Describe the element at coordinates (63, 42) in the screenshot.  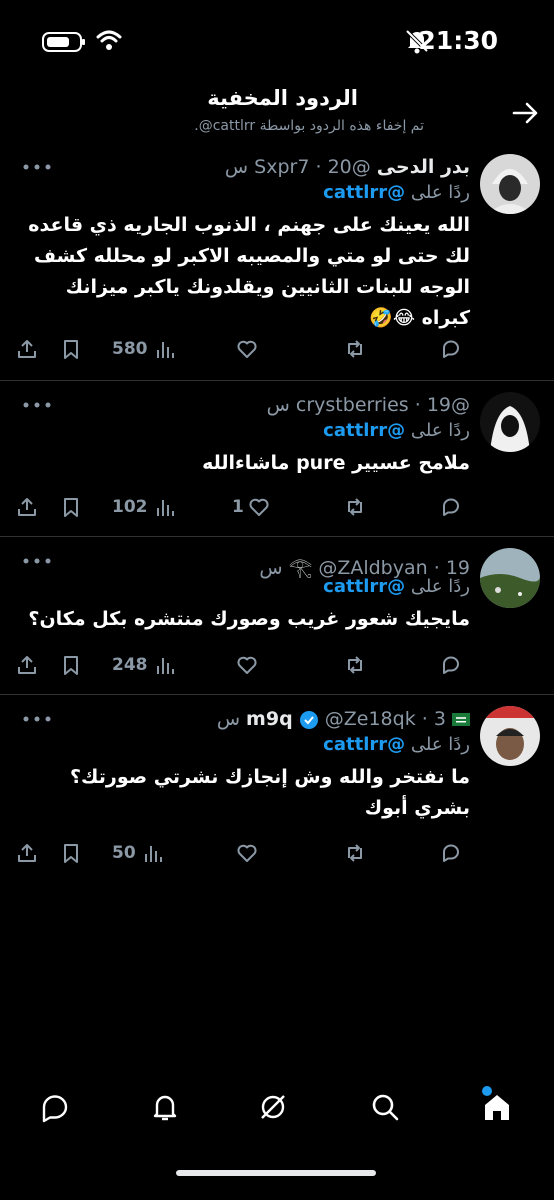
I see `battery-icon` at that location.